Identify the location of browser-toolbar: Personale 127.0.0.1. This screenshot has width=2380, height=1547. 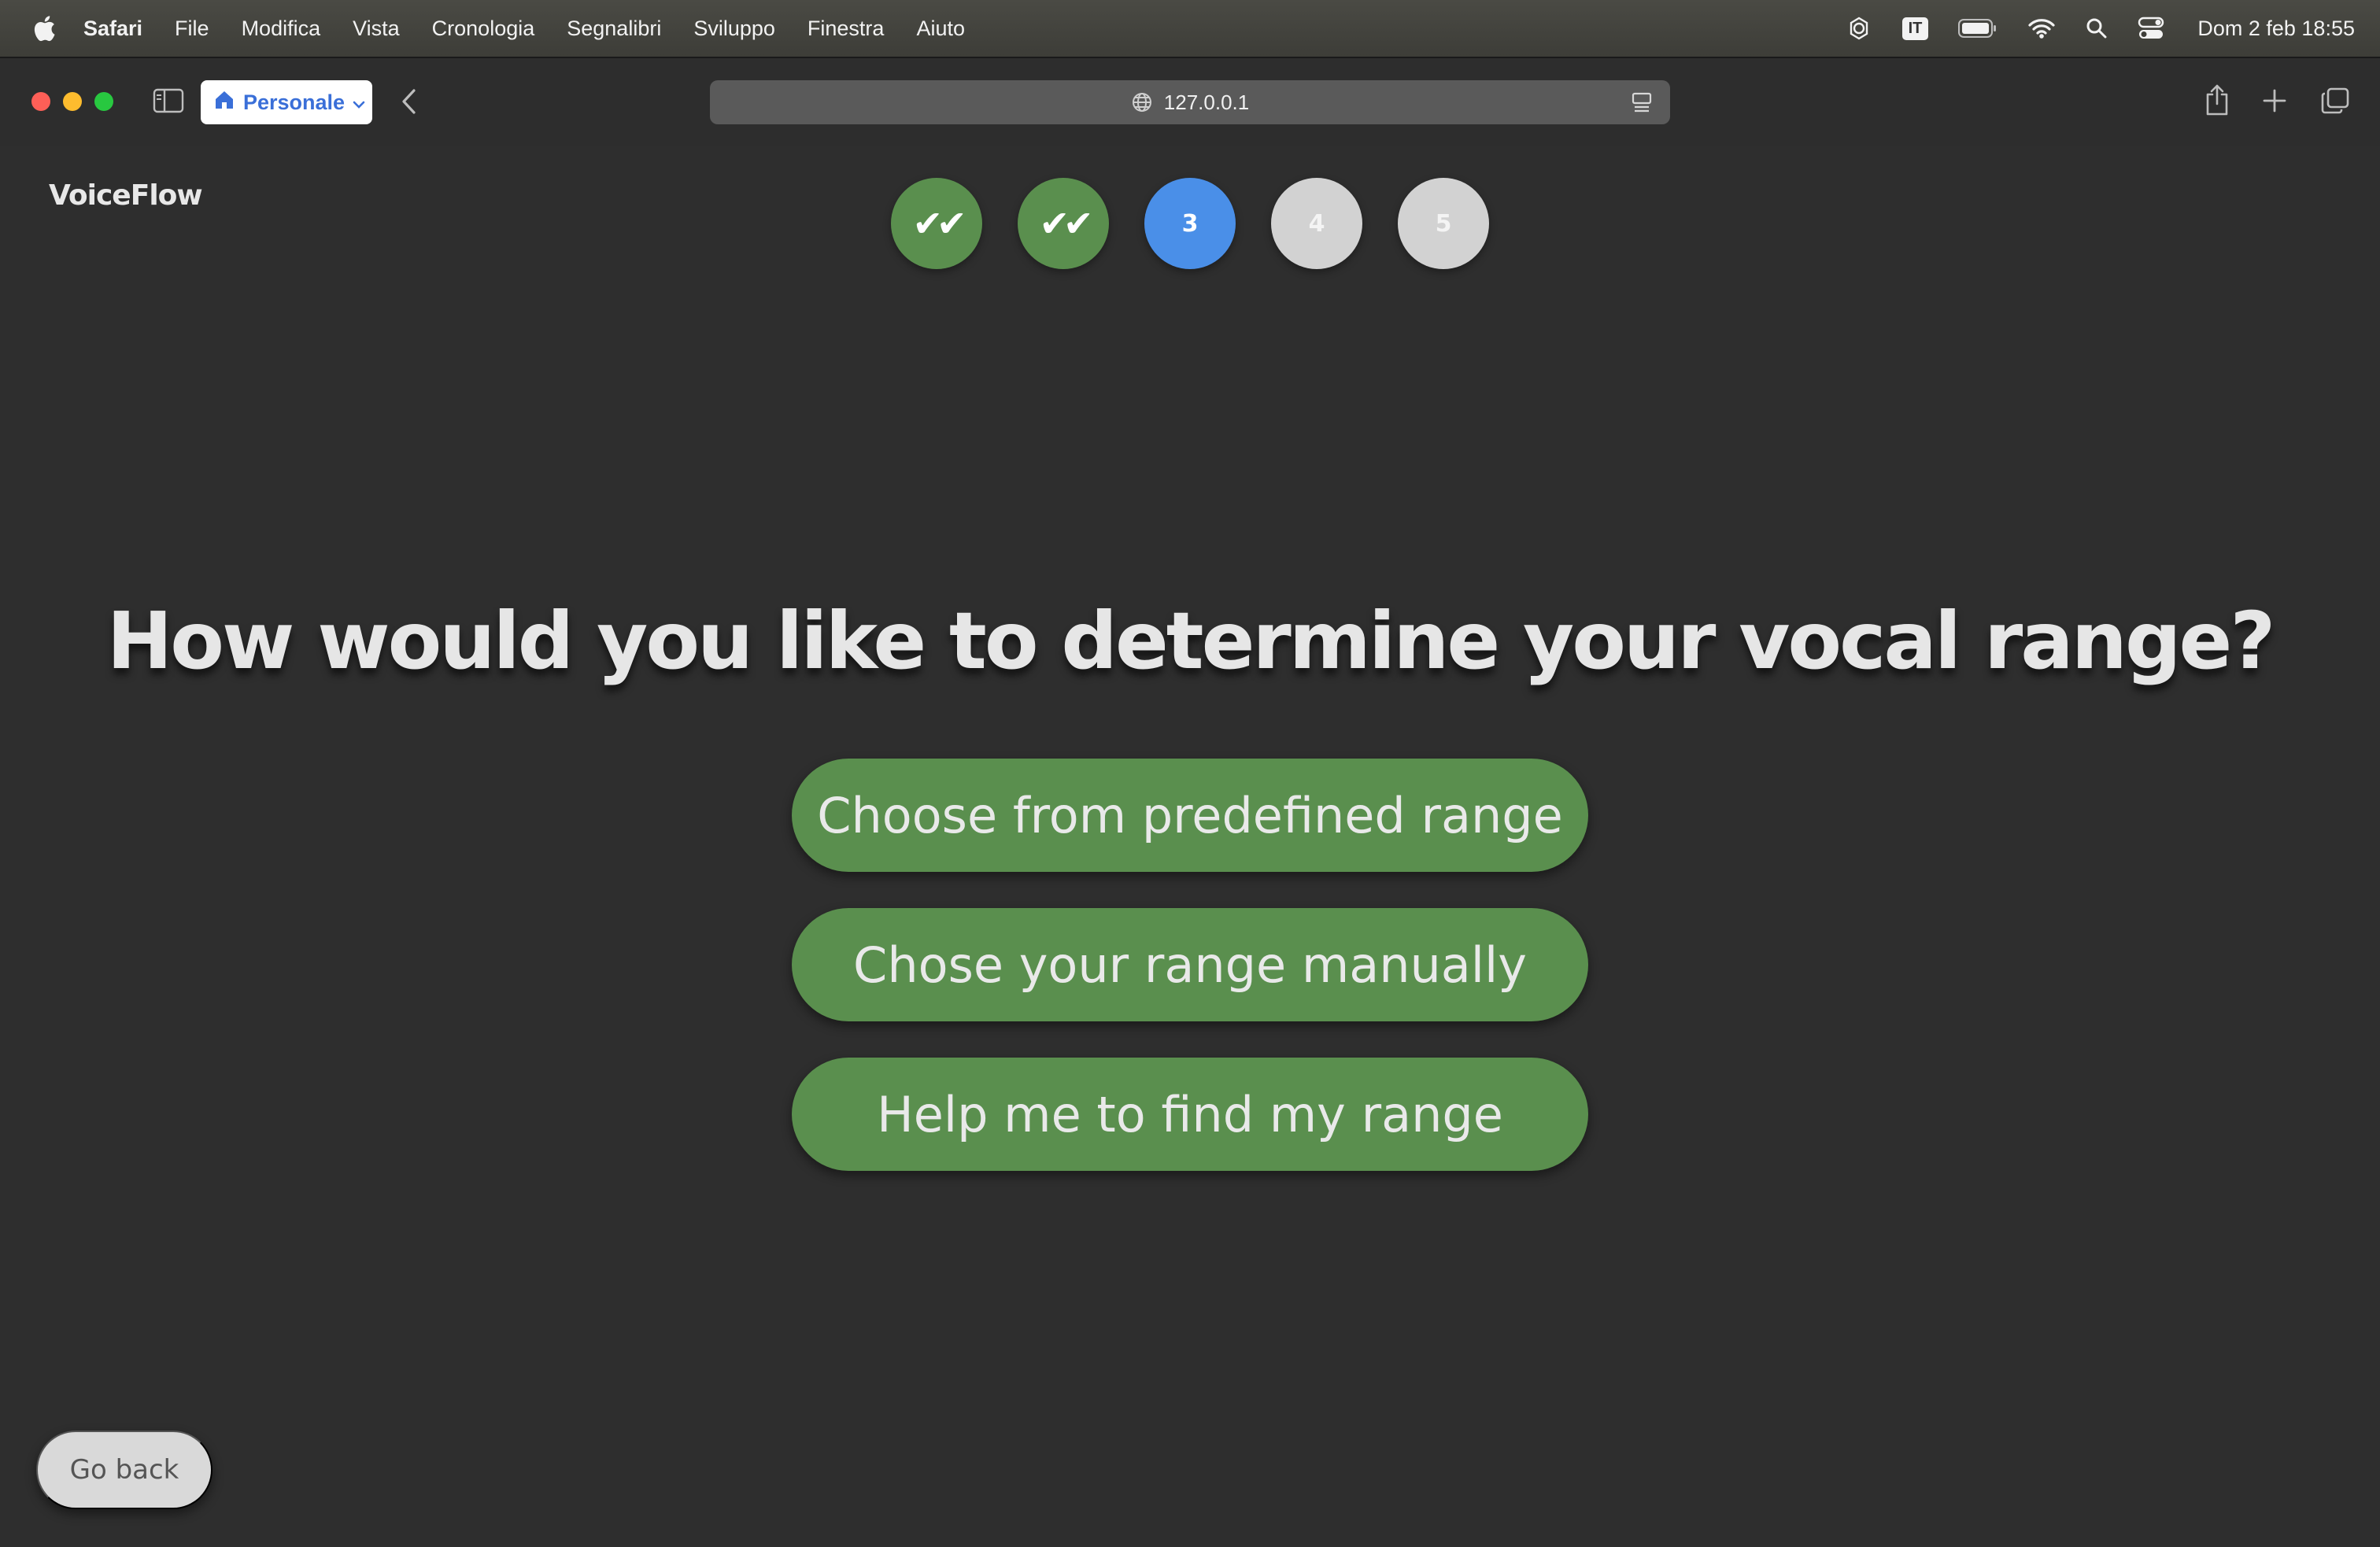
(1190, 102).